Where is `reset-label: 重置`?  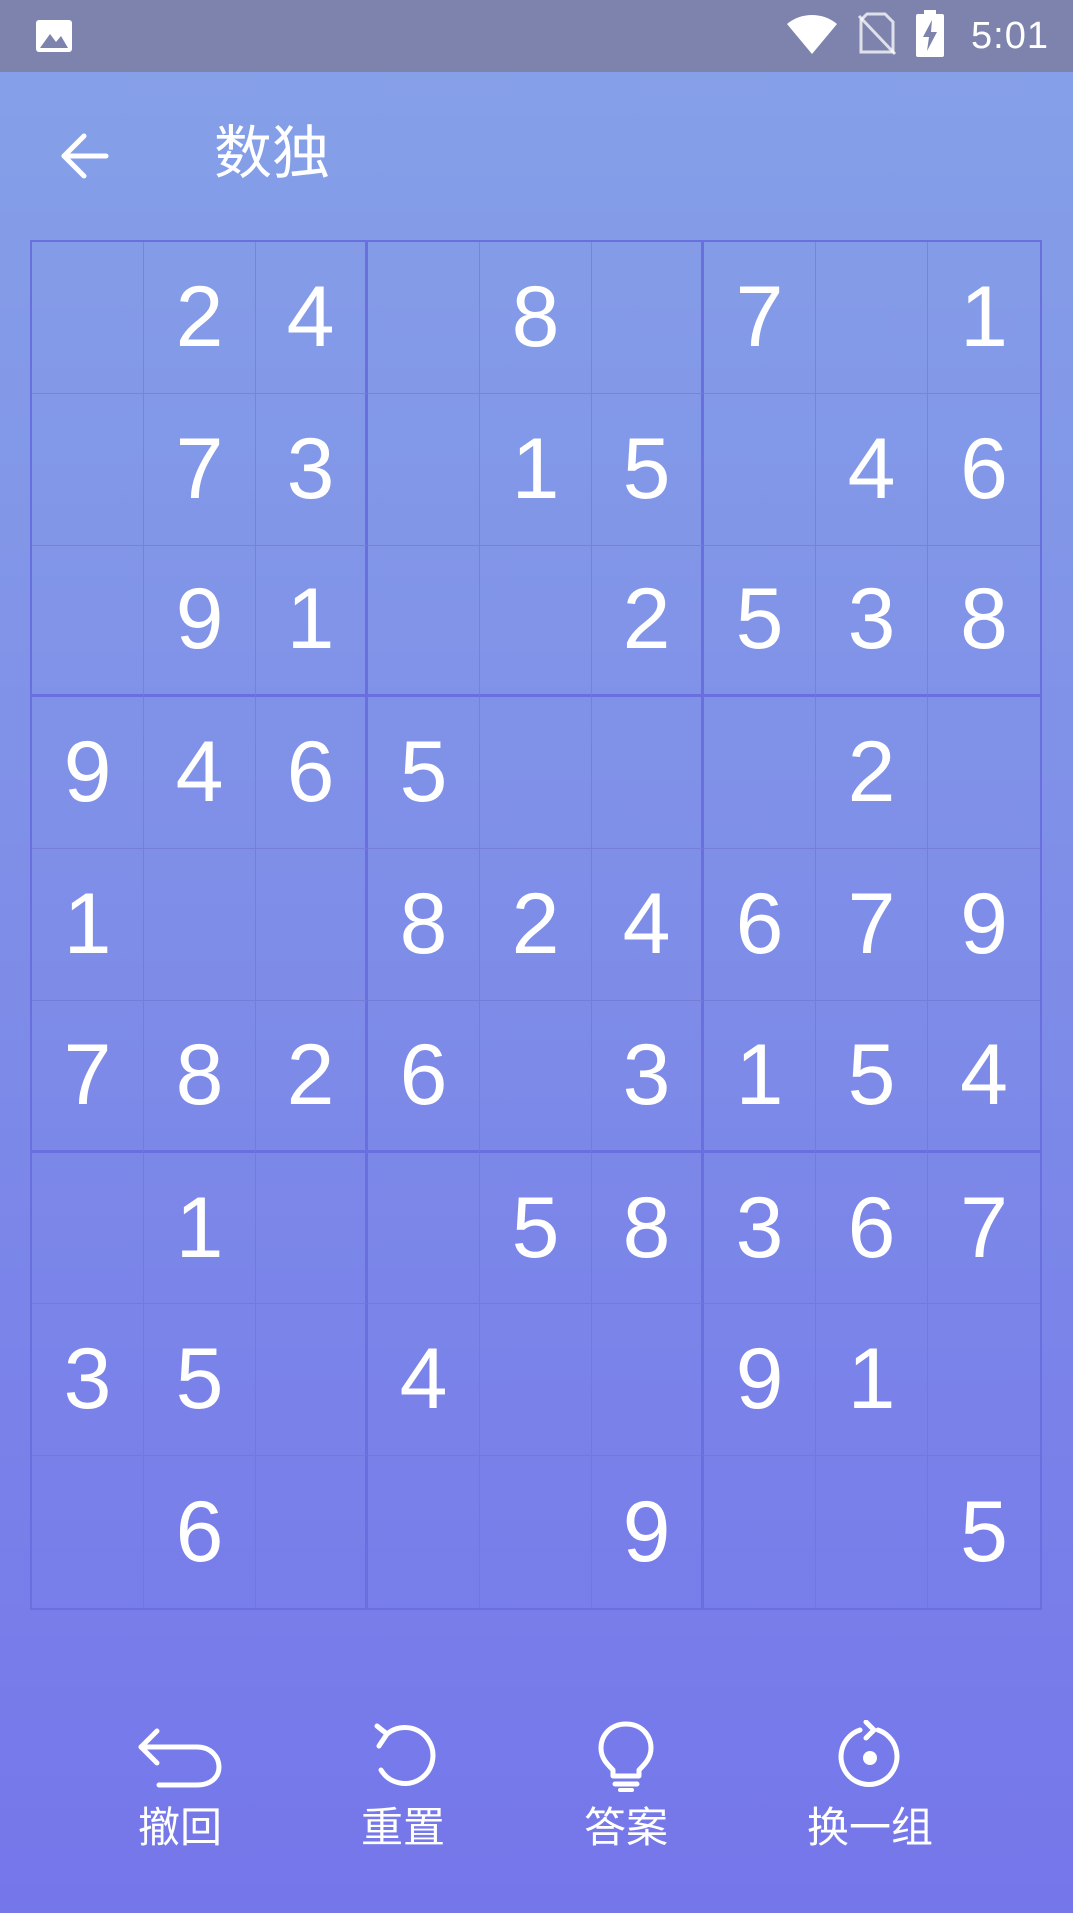
reset-label: 重置 is located at coordinates (402, 1827).